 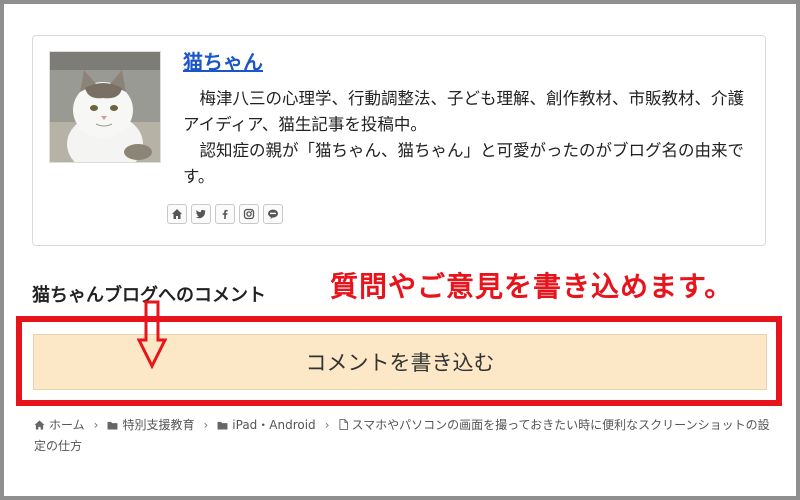 What do you see at coordinates (201, 214) in the screenshot?
I see `twitter-icon` at bounding box center [201, 214].